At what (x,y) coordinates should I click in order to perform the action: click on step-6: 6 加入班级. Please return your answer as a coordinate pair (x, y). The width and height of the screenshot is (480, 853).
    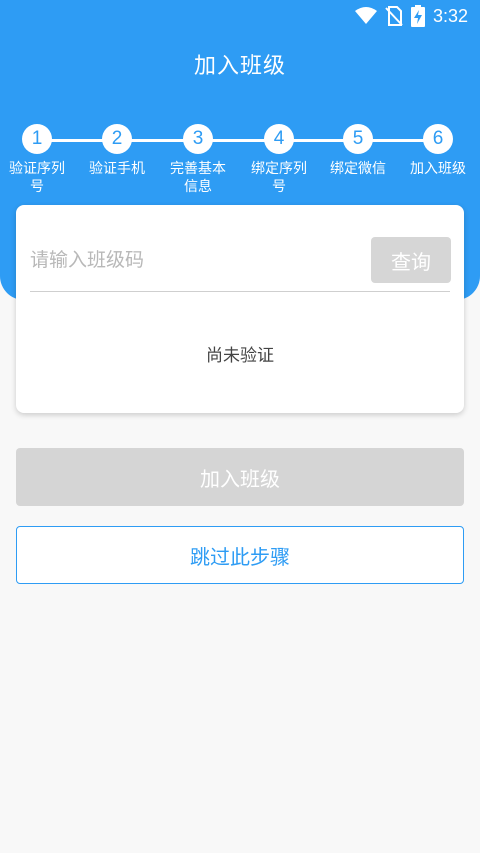
    Looking at the image, I should click on (438, 151).